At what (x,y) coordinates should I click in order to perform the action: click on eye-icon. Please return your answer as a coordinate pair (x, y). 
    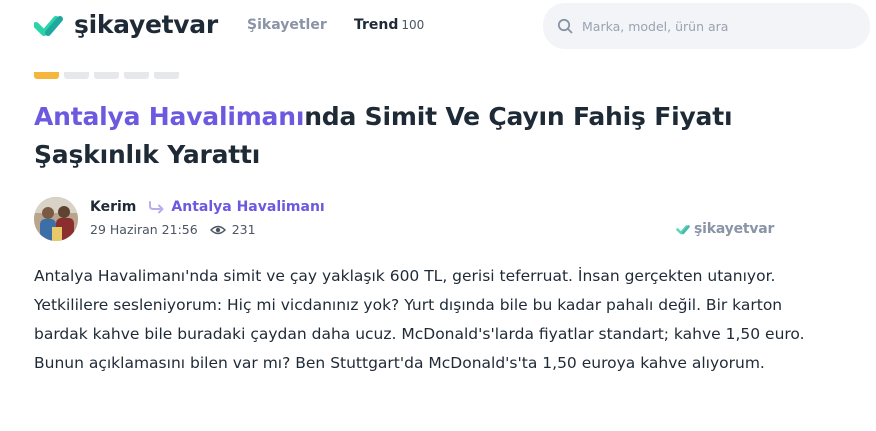
    Looking at the image, I should click on (217, 229).